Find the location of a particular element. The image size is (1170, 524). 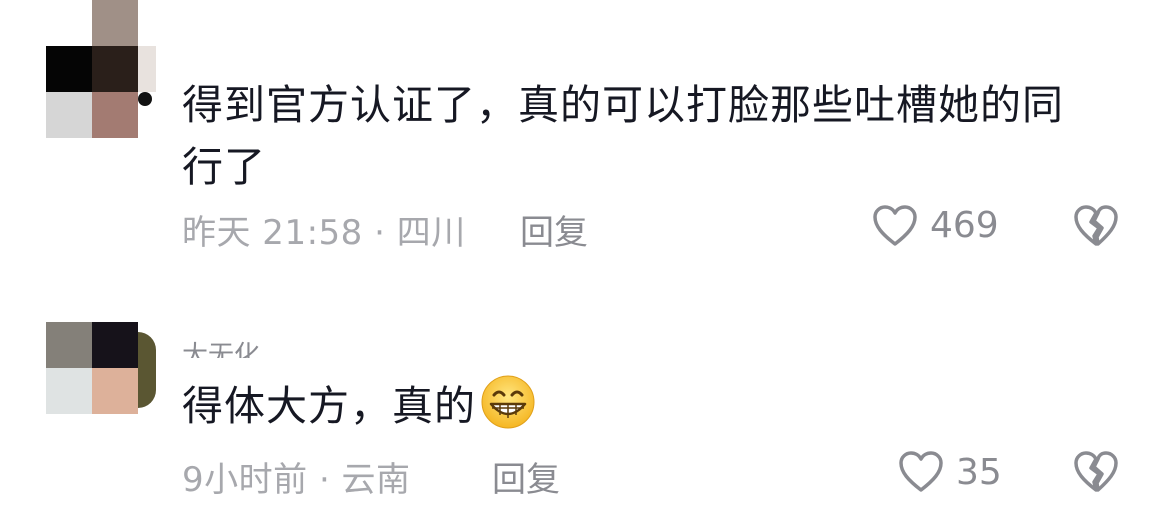

heart-outline-icon is located at coordinates (921, 472).